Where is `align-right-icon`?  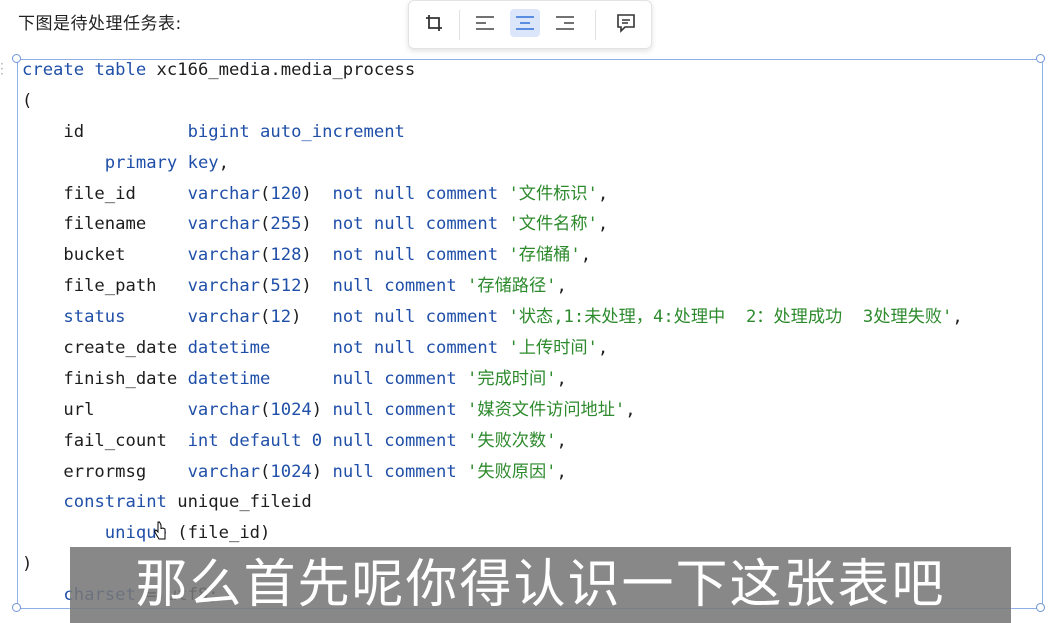 align-right-icon is located at coordinates (565, 23).